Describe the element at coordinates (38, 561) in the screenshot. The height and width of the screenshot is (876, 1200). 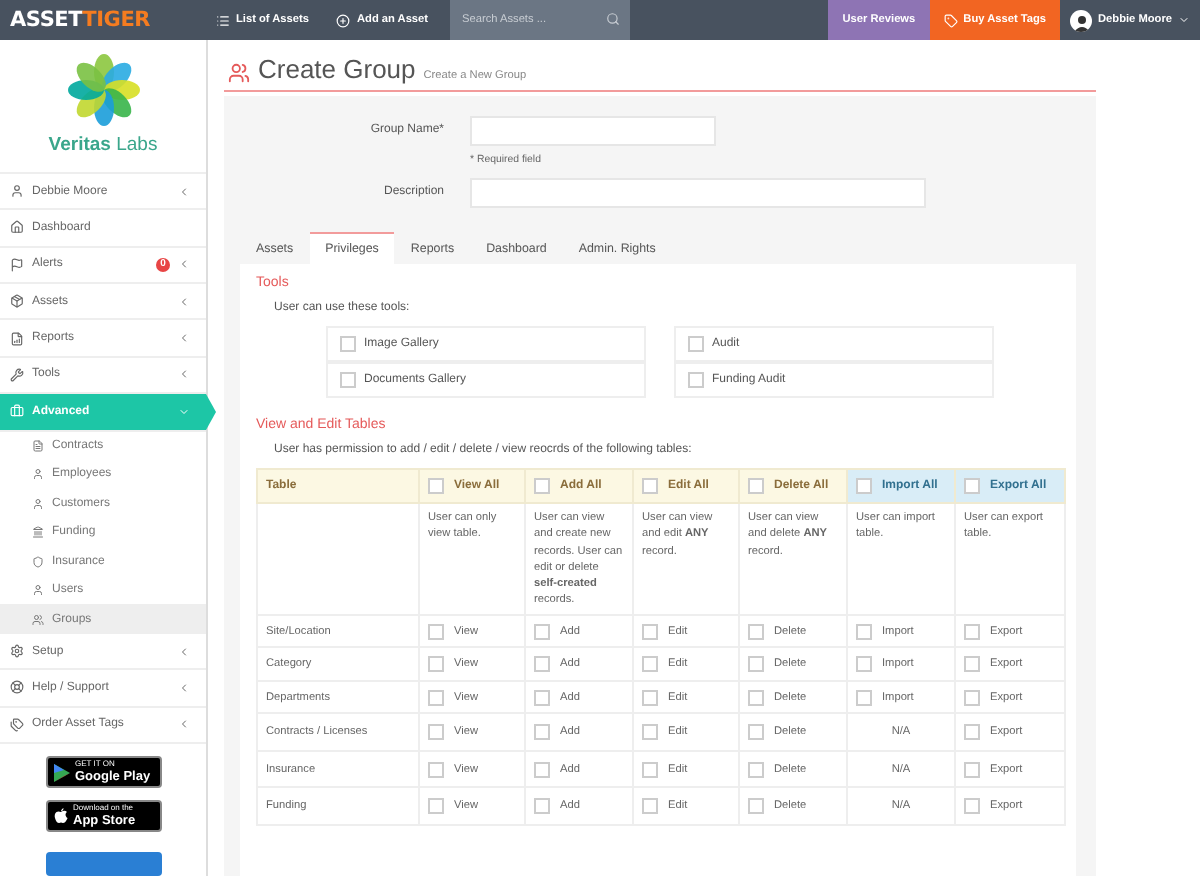
I see `shield-icon` at that location.